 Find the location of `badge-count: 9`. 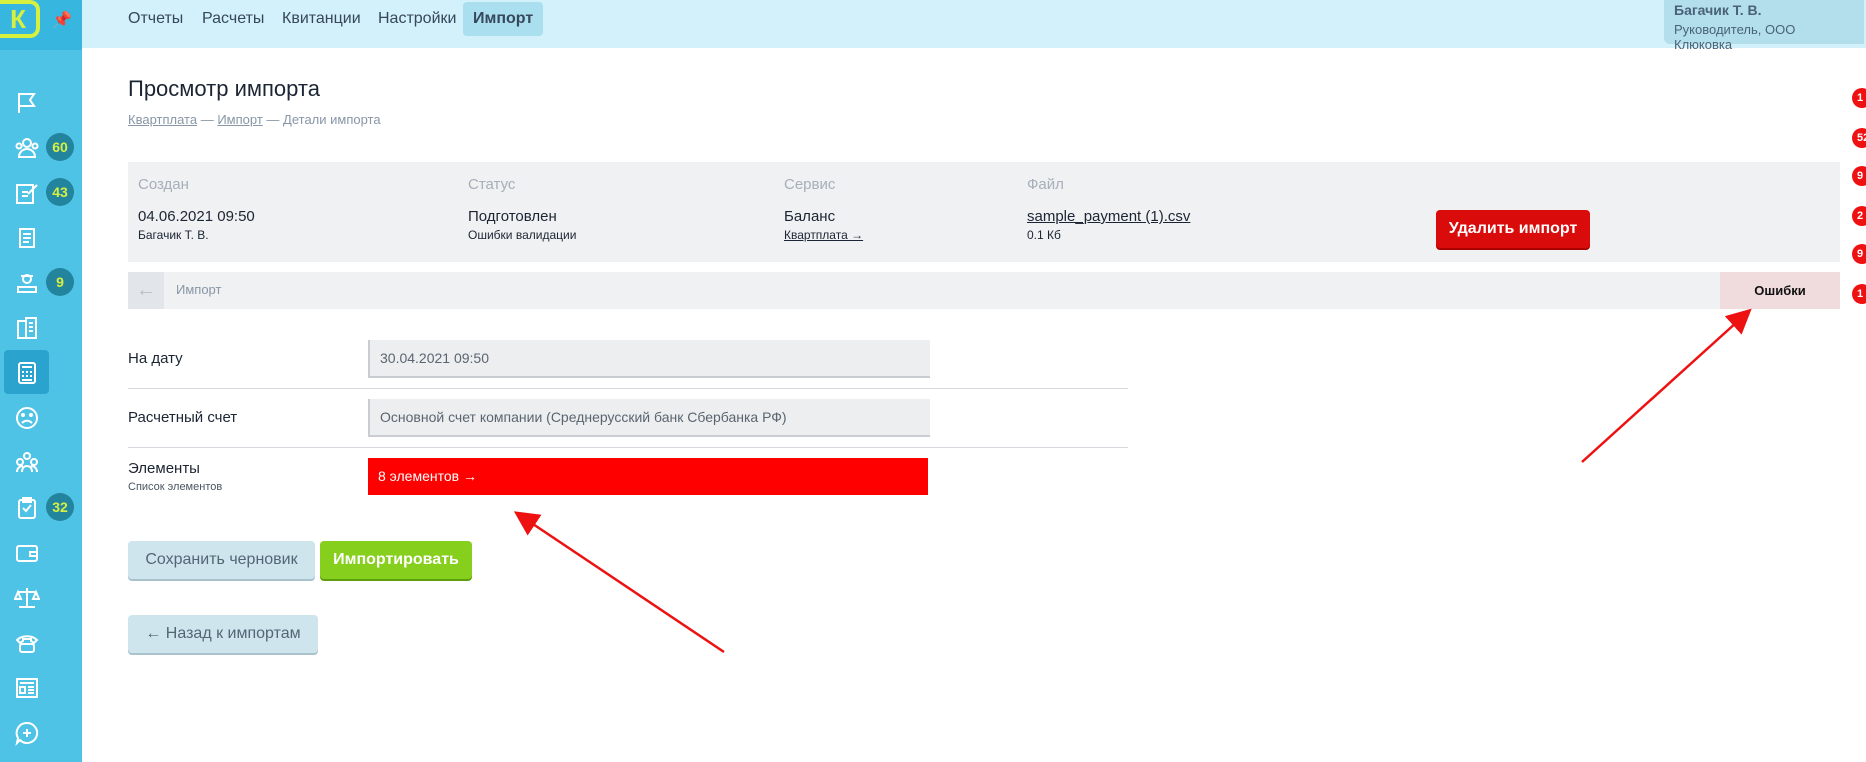

badge-count: 9 is located at coordinates (60, 282).